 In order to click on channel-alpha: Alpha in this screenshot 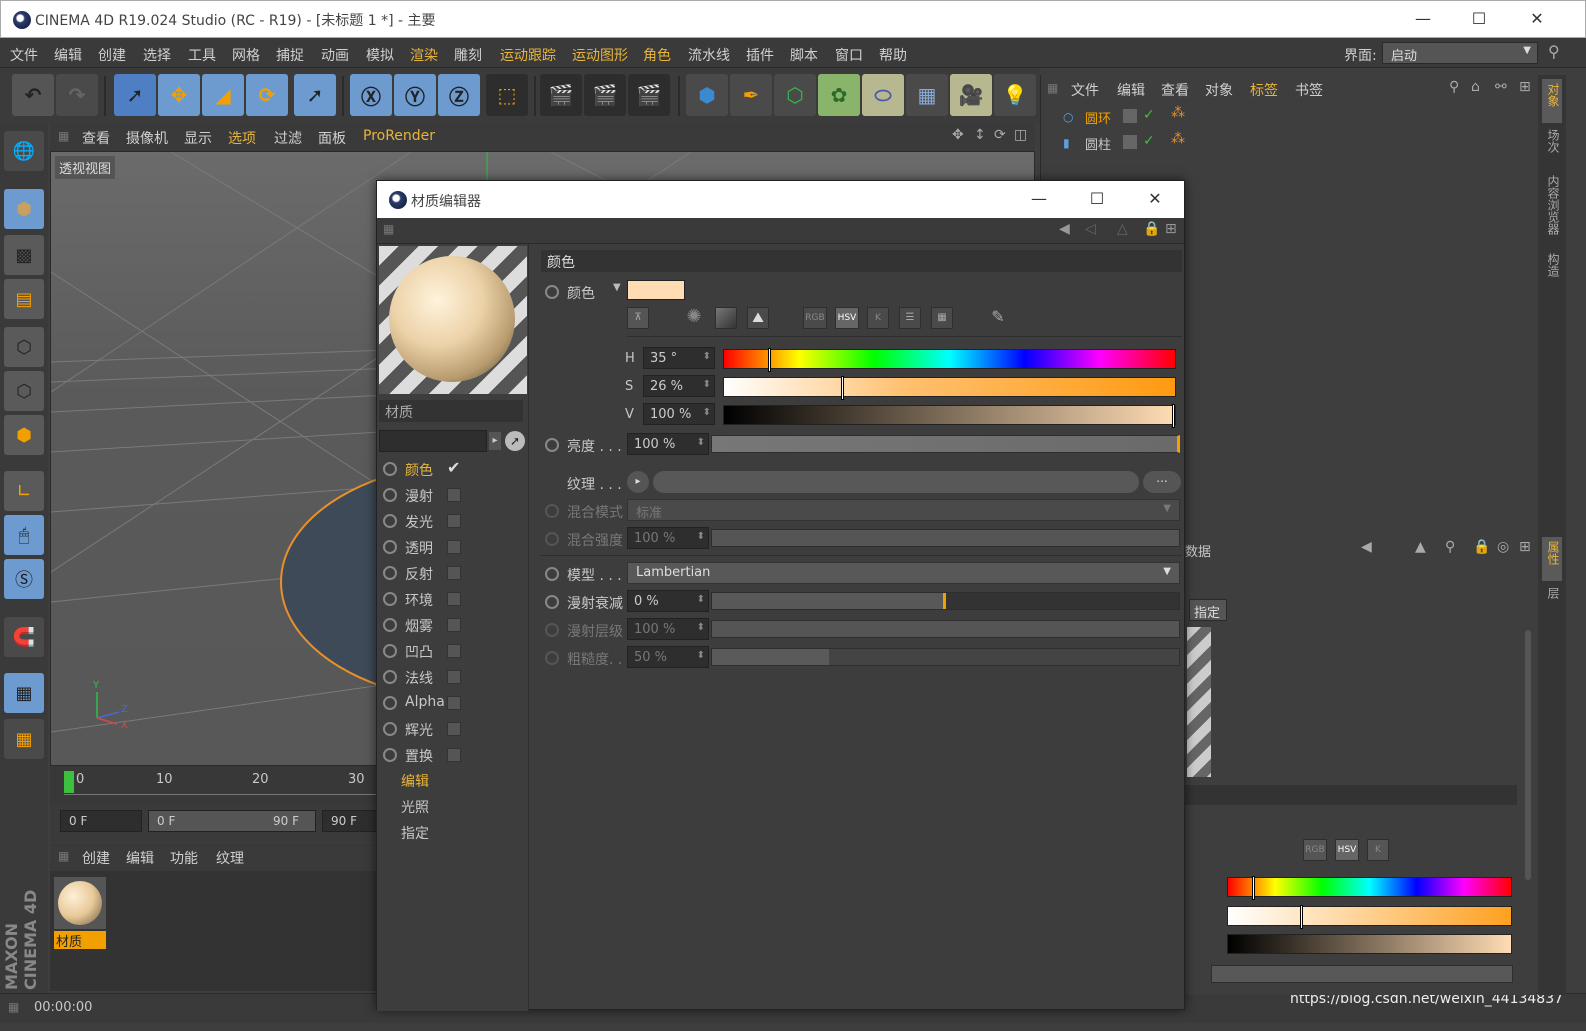, I will do `click(453, 703)`.